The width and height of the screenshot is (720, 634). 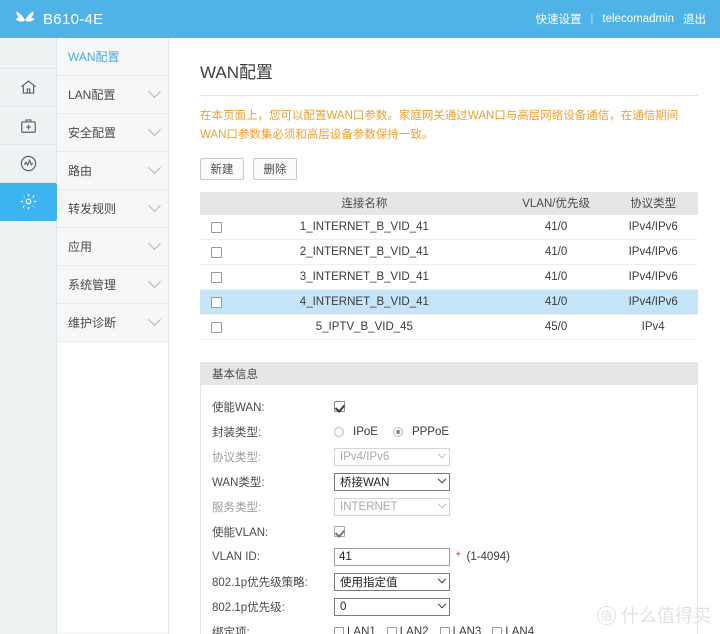 What do you see at coordinates (343, 606) in the screenshot?
I see `8021p-priority-value: 0` at bounding box center [343, 606].